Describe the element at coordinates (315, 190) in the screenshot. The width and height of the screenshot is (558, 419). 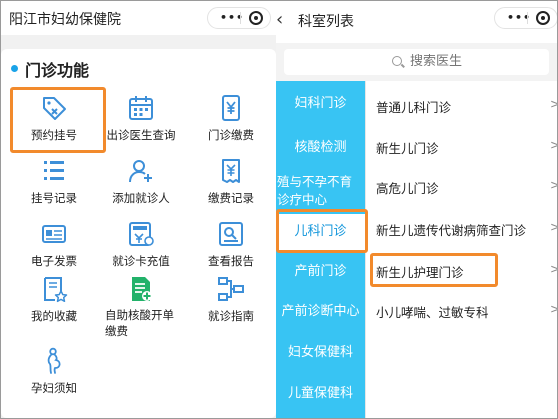
I see `department-label: 殖与不孕不育诊疗中心` at that location.